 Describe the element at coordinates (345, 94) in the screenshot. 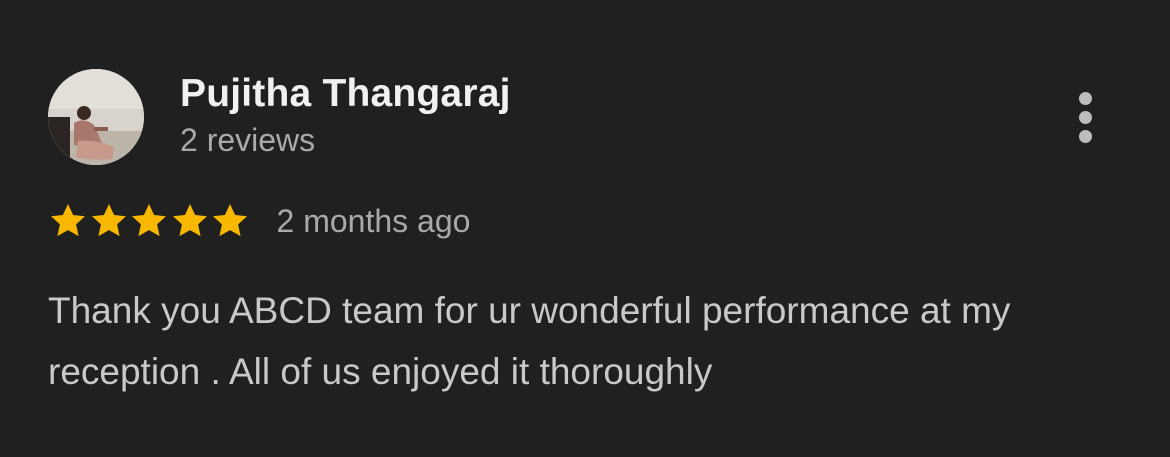

I see `reviewer-name: Pujitha Thangaraj` at that location.